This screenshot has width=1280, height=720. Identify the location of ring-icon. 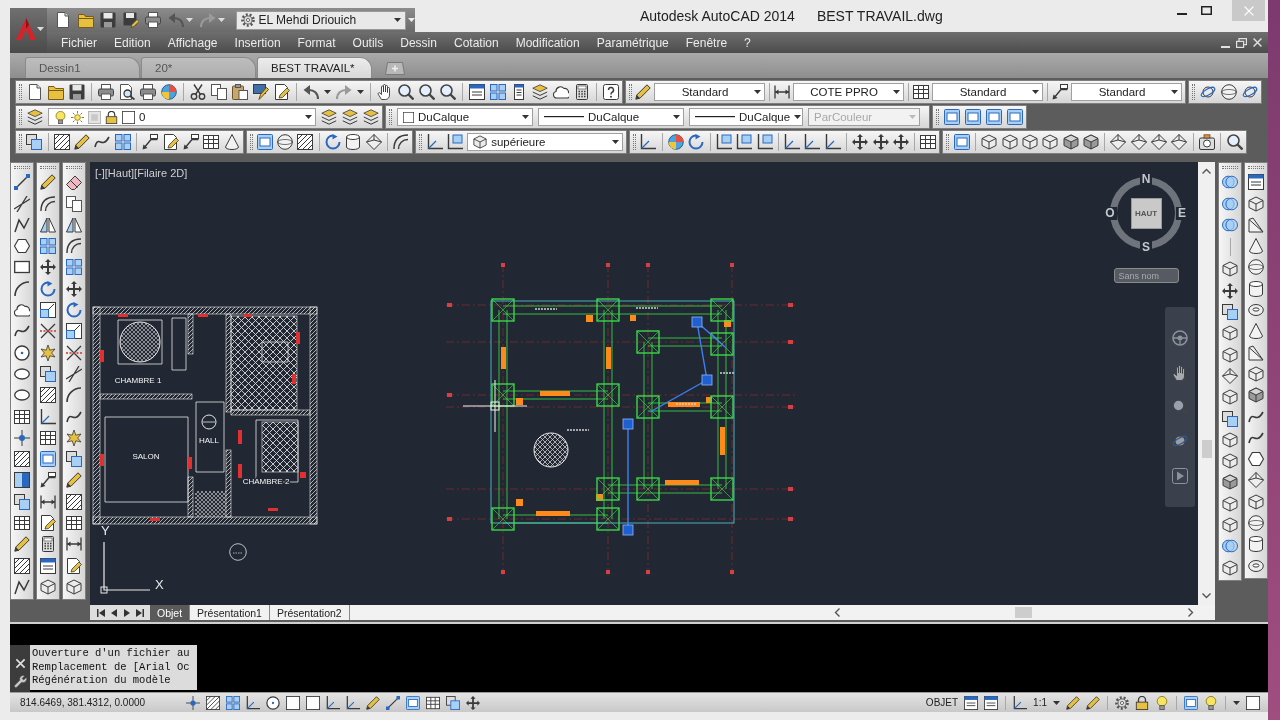
(1256, 565).